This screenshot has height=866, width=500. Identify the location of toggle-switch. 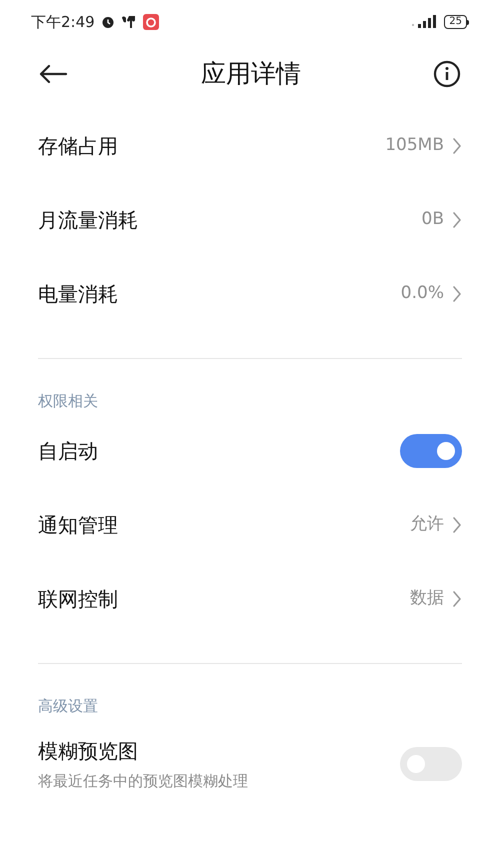
(431, 451).